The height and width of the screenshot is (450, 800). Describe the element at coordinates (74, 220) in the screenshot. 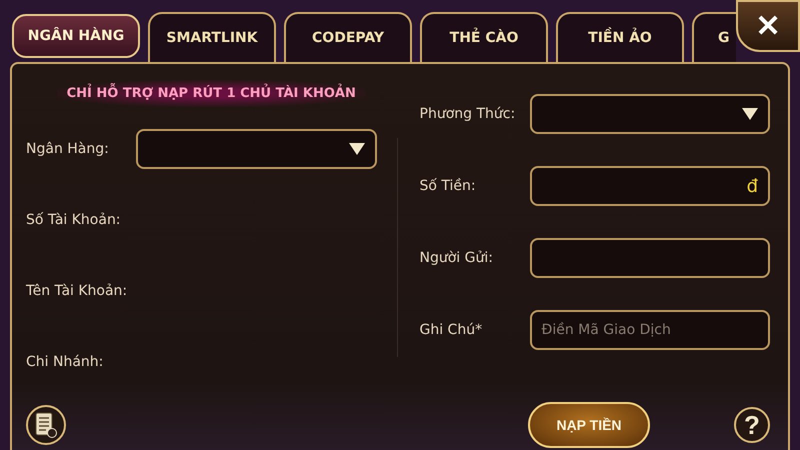

I see `field-label: Số Tài Khoản:` at that location.